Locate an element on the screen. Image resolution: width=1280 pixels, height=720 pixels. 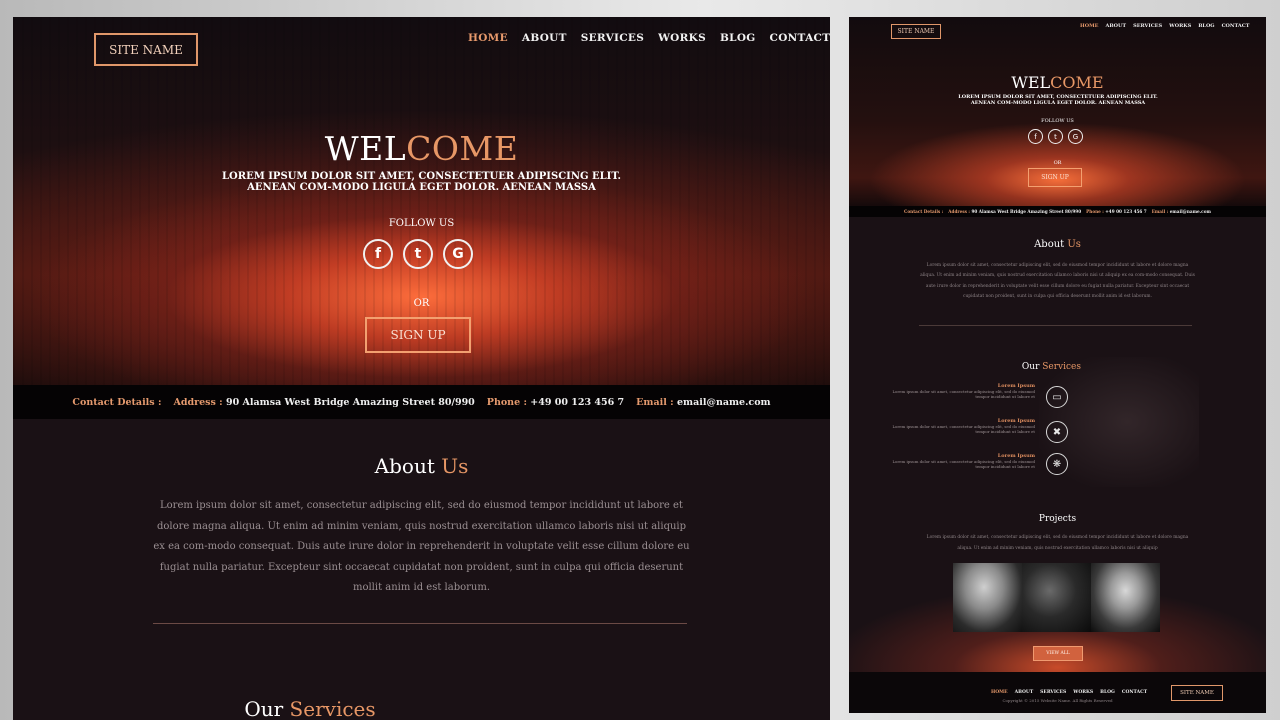
welcome-part2-small: COME is located at coordinates (1077, 82).